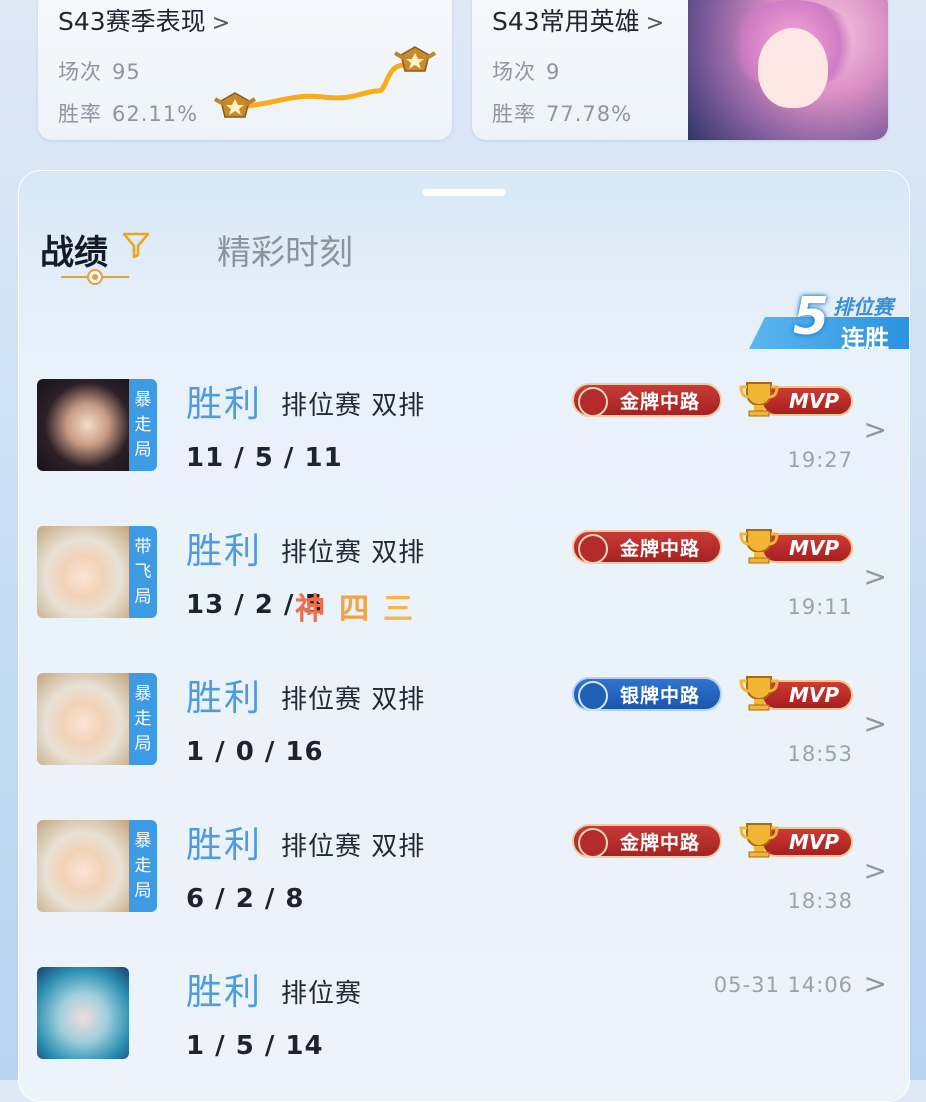 This screenshot has width=926, height=1102. What do you see at coordinates (317, 609) in the screenshot?
I see `godlike-tag: 神` at bounding box center [317, 609].